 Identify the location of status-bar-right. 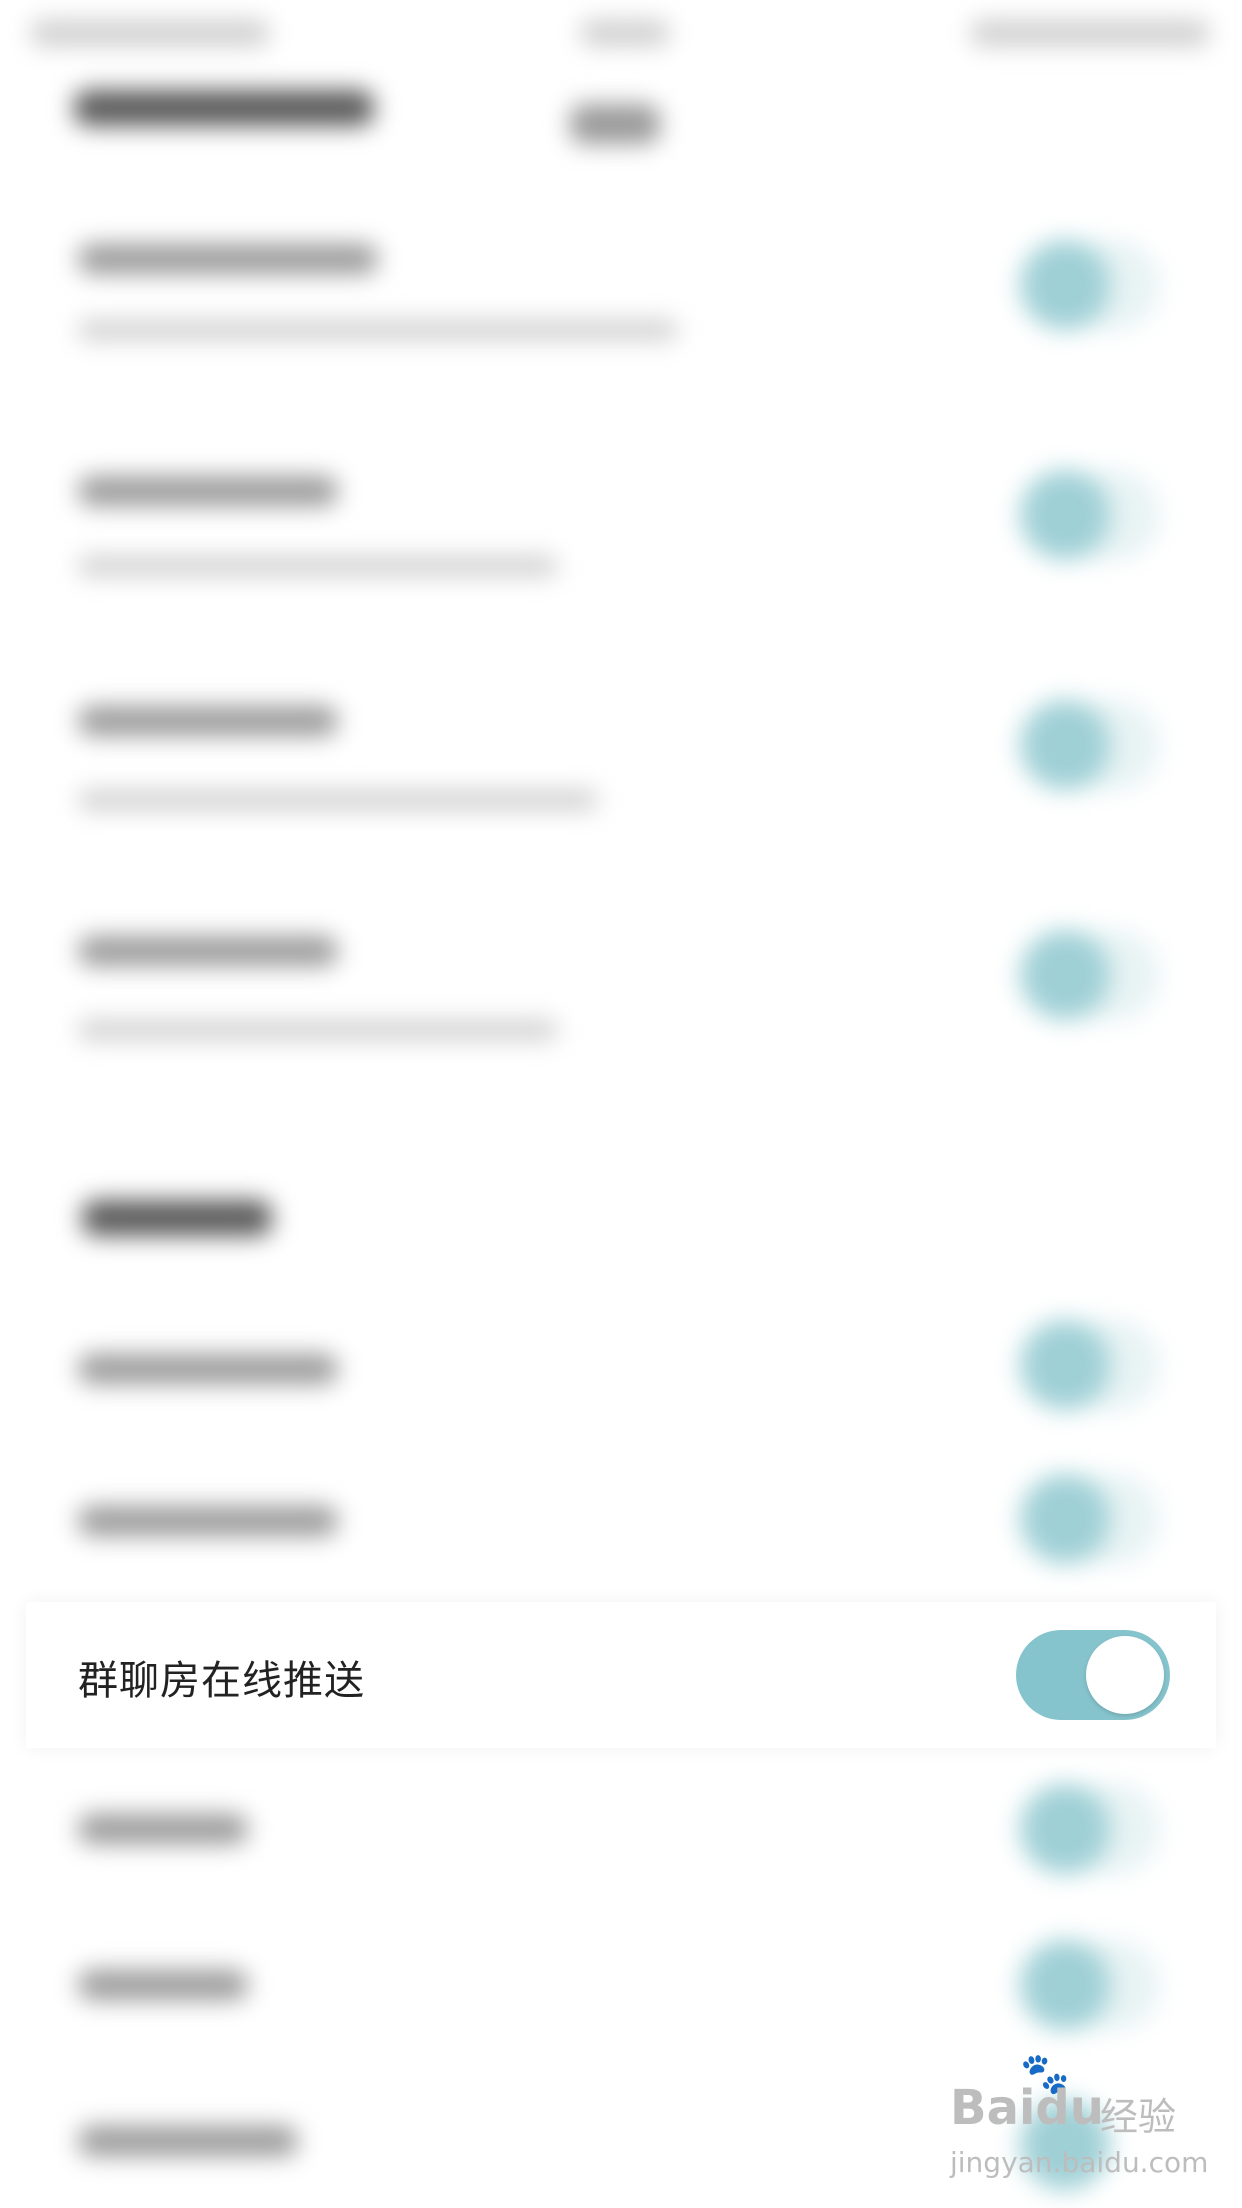
(1090, 33).